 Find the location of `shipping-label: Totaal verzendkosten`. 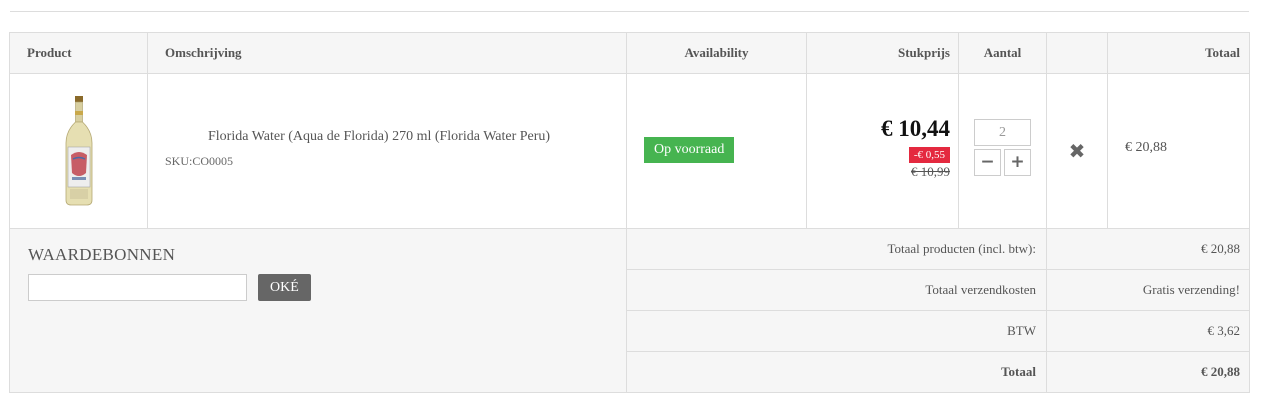

shipping-label: Totaal verzendkosten is located at coordinates (836, 290).